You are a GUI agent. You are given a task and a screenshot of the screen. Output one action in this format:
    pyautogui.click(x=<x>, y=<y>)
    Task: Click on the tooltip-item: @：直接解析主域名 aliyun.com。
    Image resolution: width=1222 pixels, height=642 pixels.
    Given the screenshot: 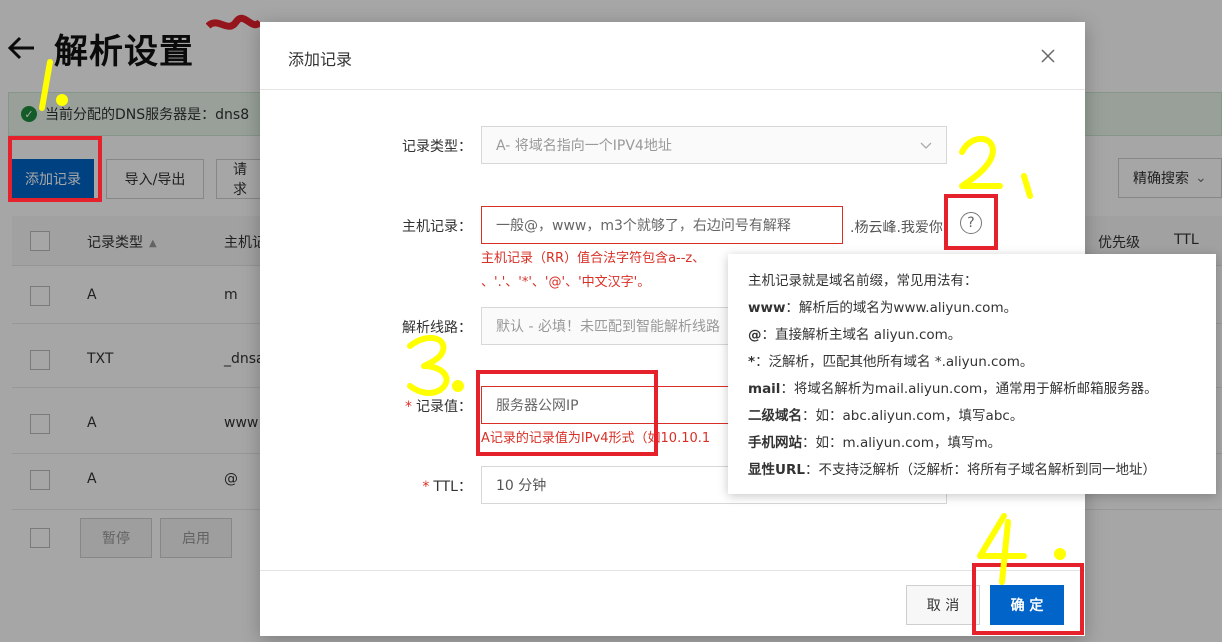 What is the action you would take?
    pyautogui.click(x=855, y=335)
    